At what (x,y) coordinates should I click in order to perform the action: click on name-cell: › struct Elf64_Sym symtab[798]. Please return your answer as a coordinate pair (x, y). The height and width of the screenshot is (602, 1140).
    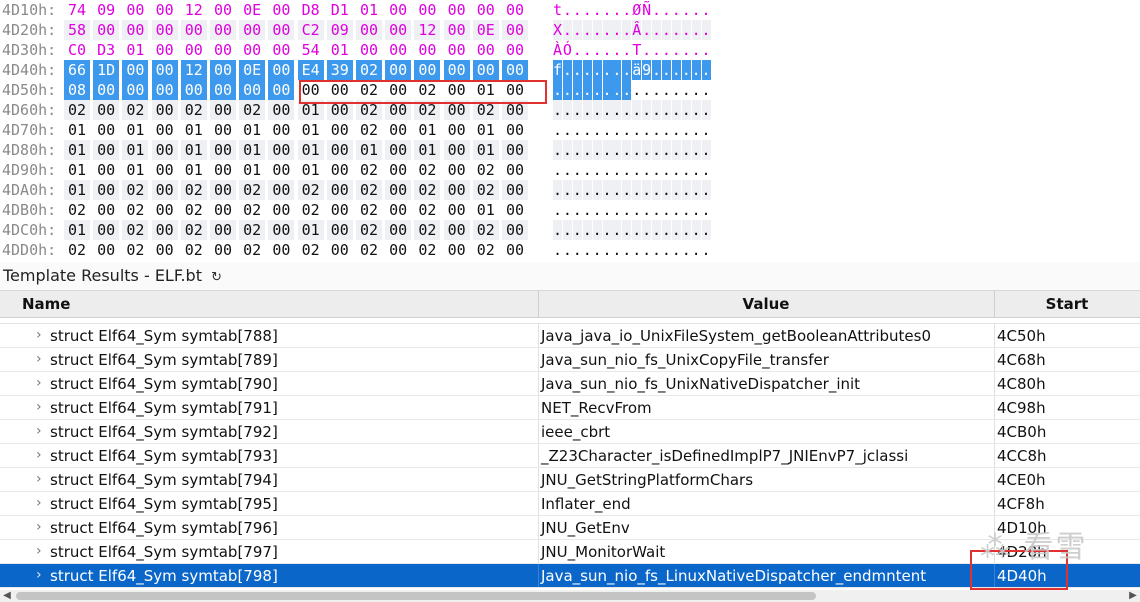
    Looking at the image, I should click on (269, 576).